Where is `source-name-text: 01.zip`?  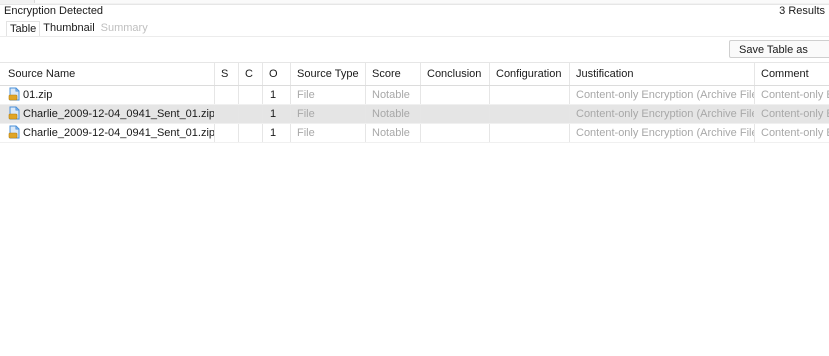 source-name-text: 01.zip is located at coordinates (38, 95).